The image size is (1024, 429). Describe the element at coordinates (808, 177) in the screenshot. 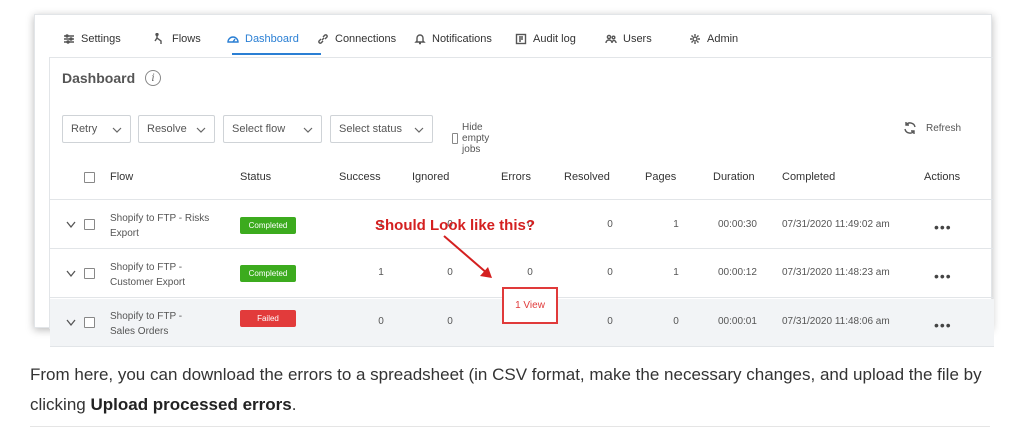

I see `col-completed: Completed` at that location.